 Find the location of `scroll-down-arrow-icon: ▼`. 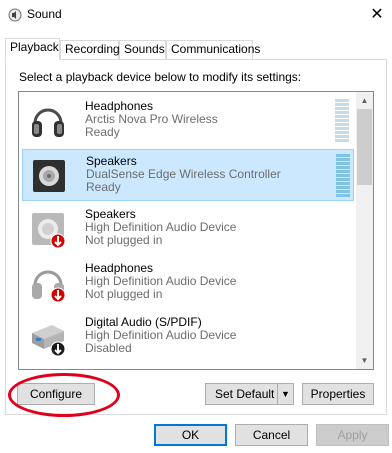

scroll-down-arrow-icon: ▼ is located at coordinates (364, 360).